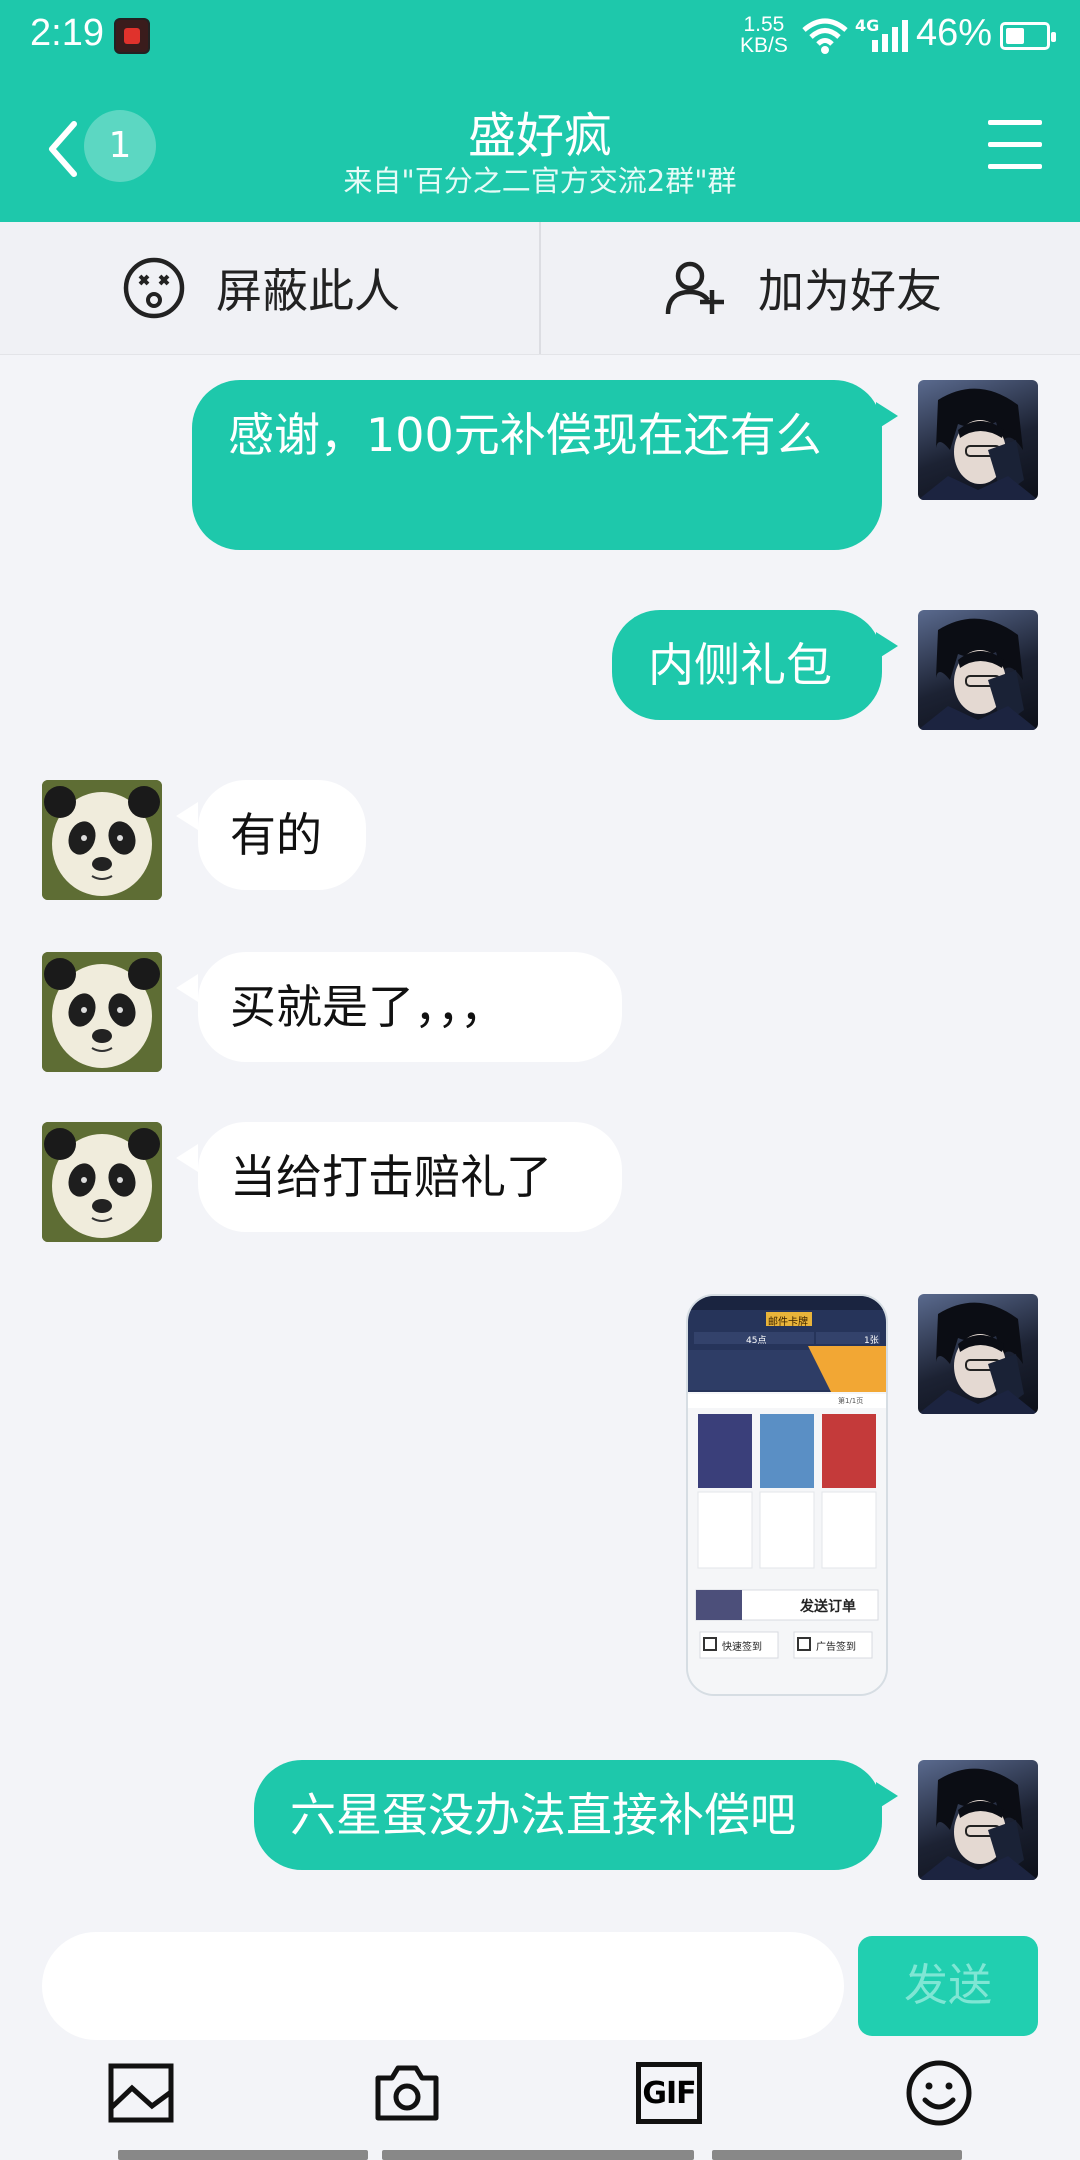 Image resolution: width=1080 pixels, height=2160 pixels. What do you see at coordinates (756, 1341) in the screenshot?
I see `thumbnail-stat: 45点` at bounding box center [756, 1341].